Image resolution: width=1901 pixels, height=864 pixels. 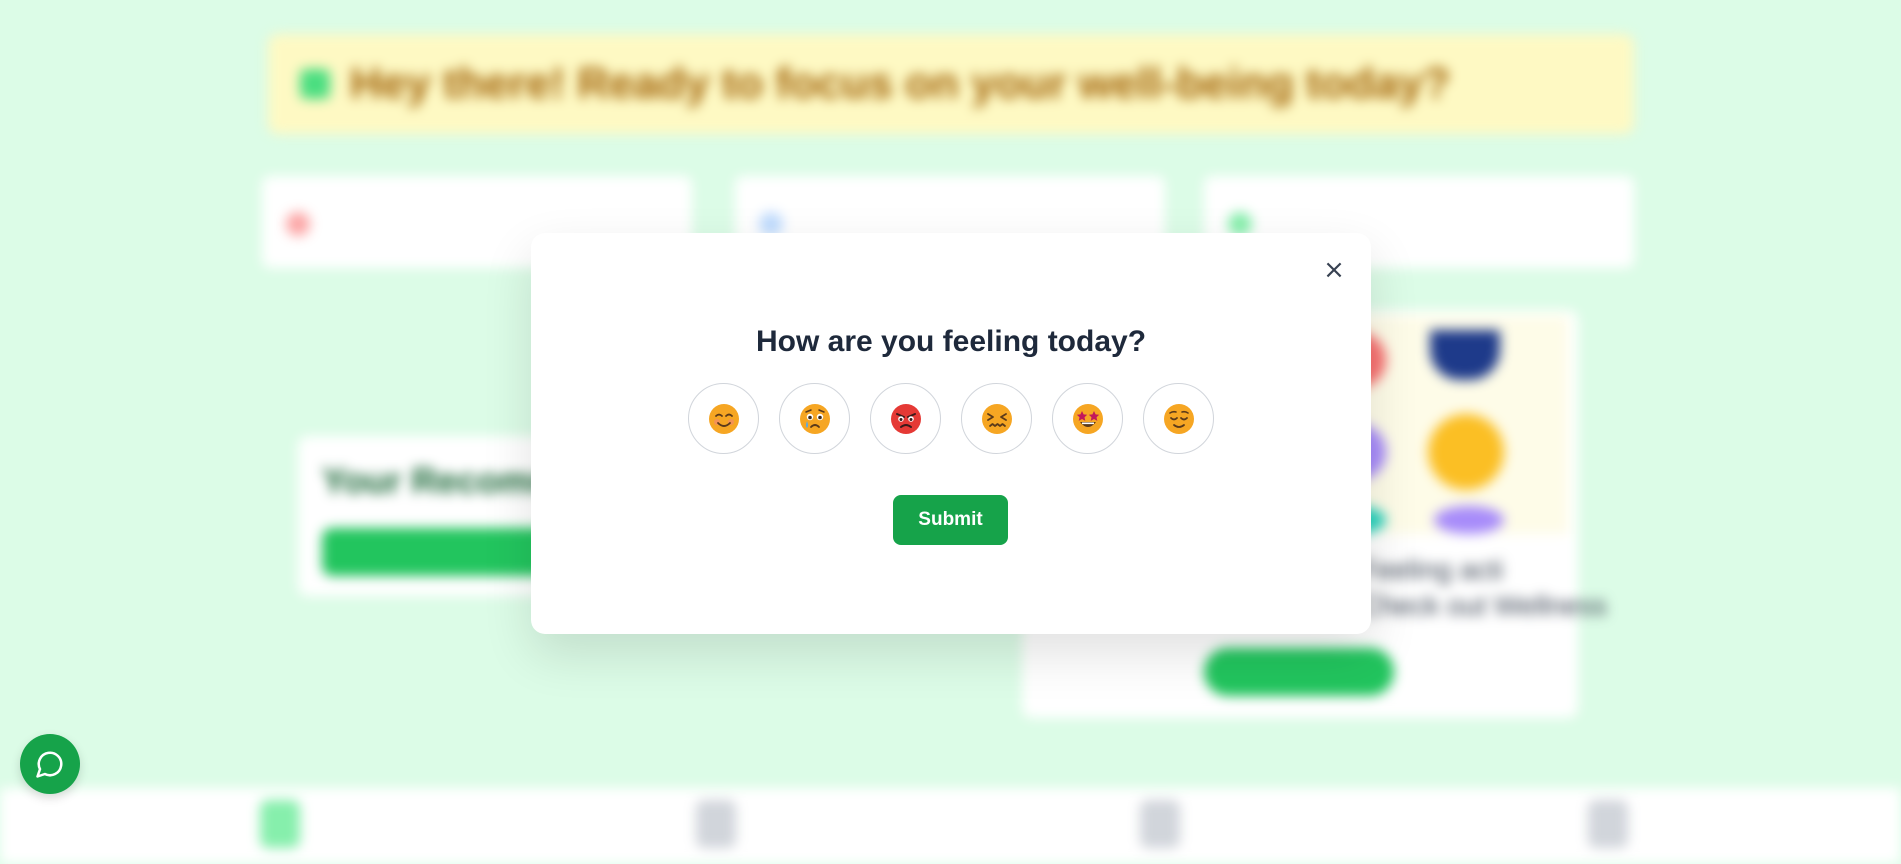 I want to click on close-icon: ×, so click(x=1334, y=270).